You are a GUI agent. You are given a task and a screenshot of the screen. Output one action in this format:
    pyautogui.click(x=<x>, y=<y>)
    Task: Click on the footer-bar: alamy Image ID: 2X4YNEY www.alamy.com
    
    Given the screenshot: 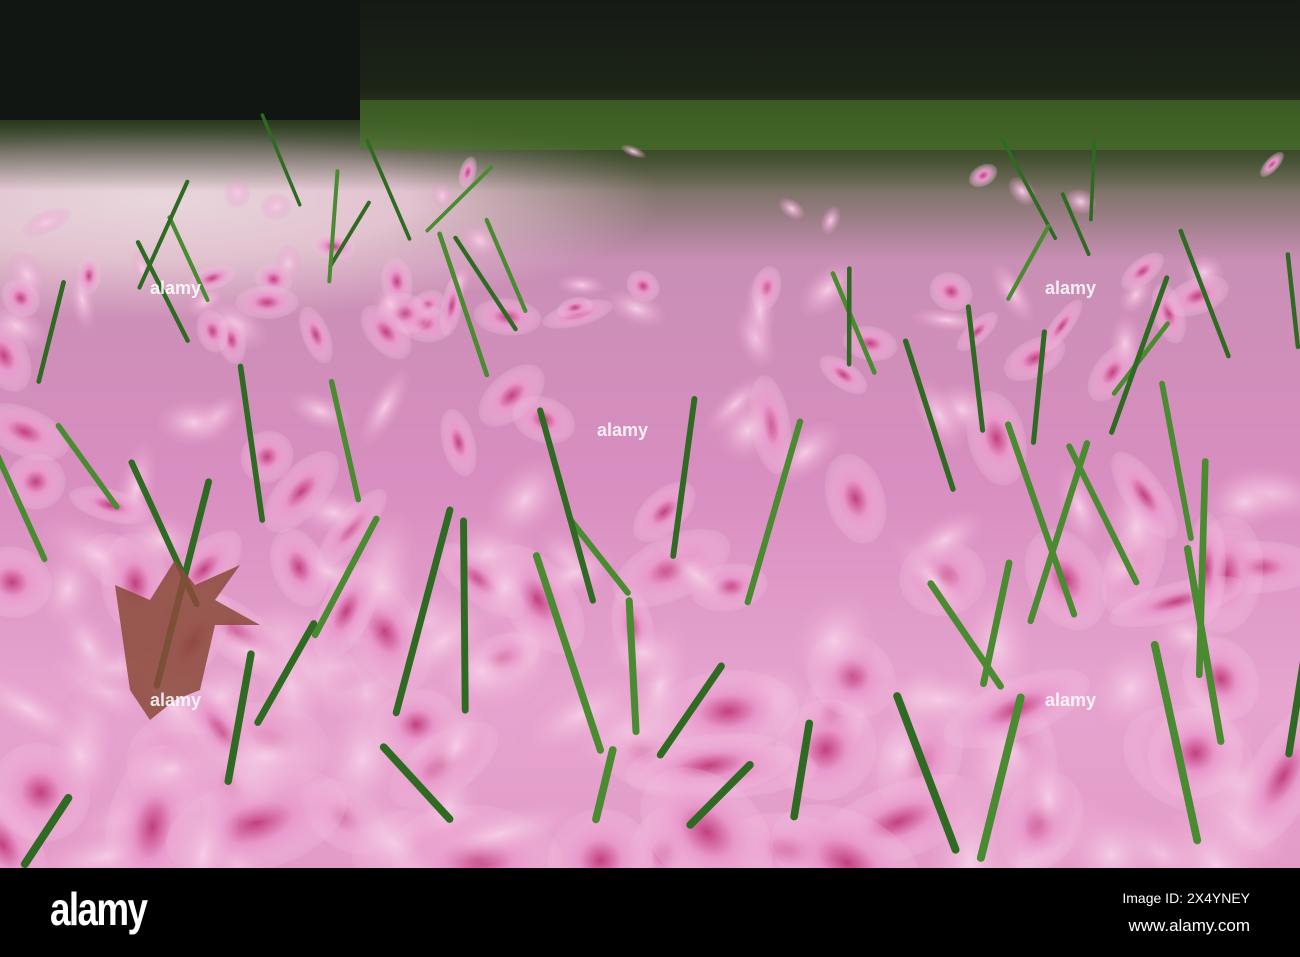 What is the action you would take?
    pyautogui.click(x=650, y=912)
    